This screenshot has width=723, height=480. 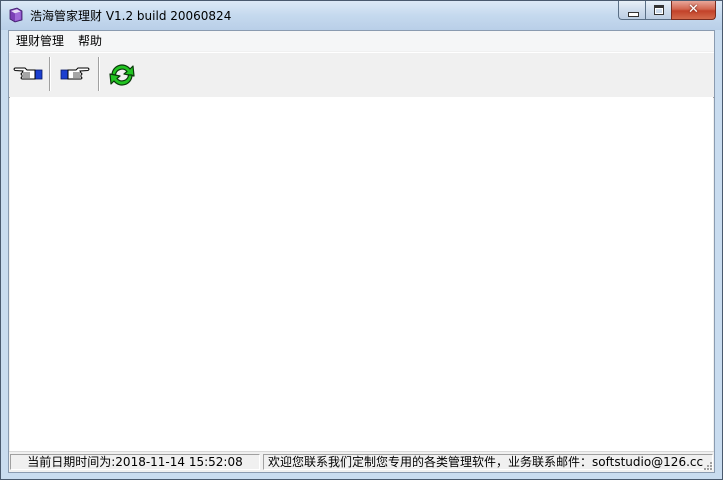 I want to click on status-datetime: 当前日期时间为:2018-11-14 15:52:08, so click(x=135, y=462).